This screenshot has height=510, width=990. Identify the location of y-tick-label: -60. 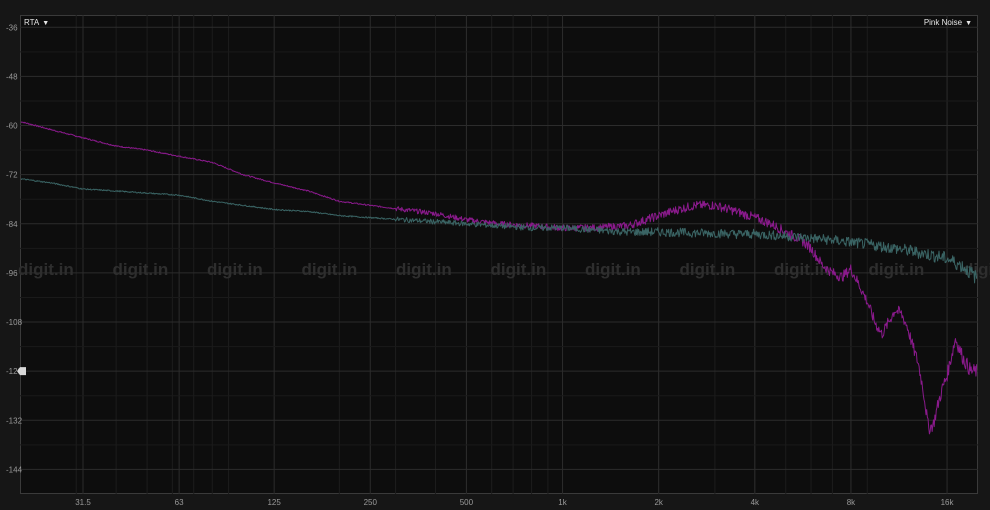
(12, 126).